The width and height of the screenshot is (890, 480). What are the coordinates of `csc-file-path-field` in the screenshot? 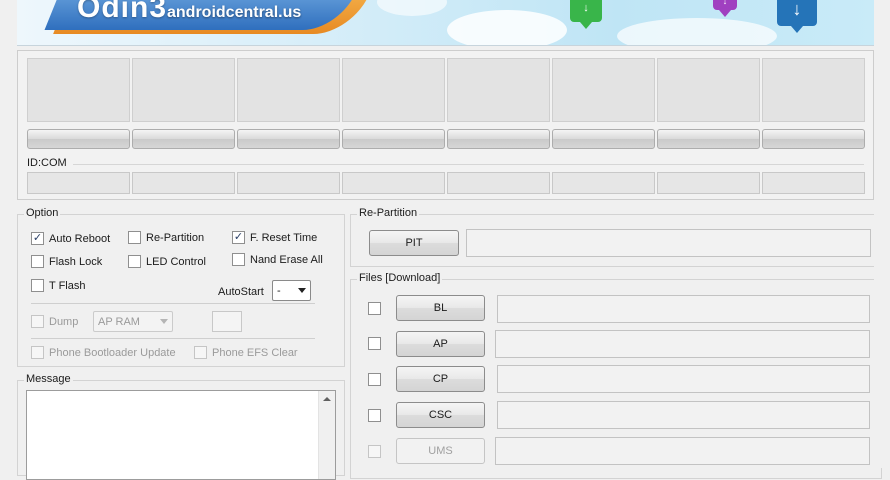 It's located at (683, 415).